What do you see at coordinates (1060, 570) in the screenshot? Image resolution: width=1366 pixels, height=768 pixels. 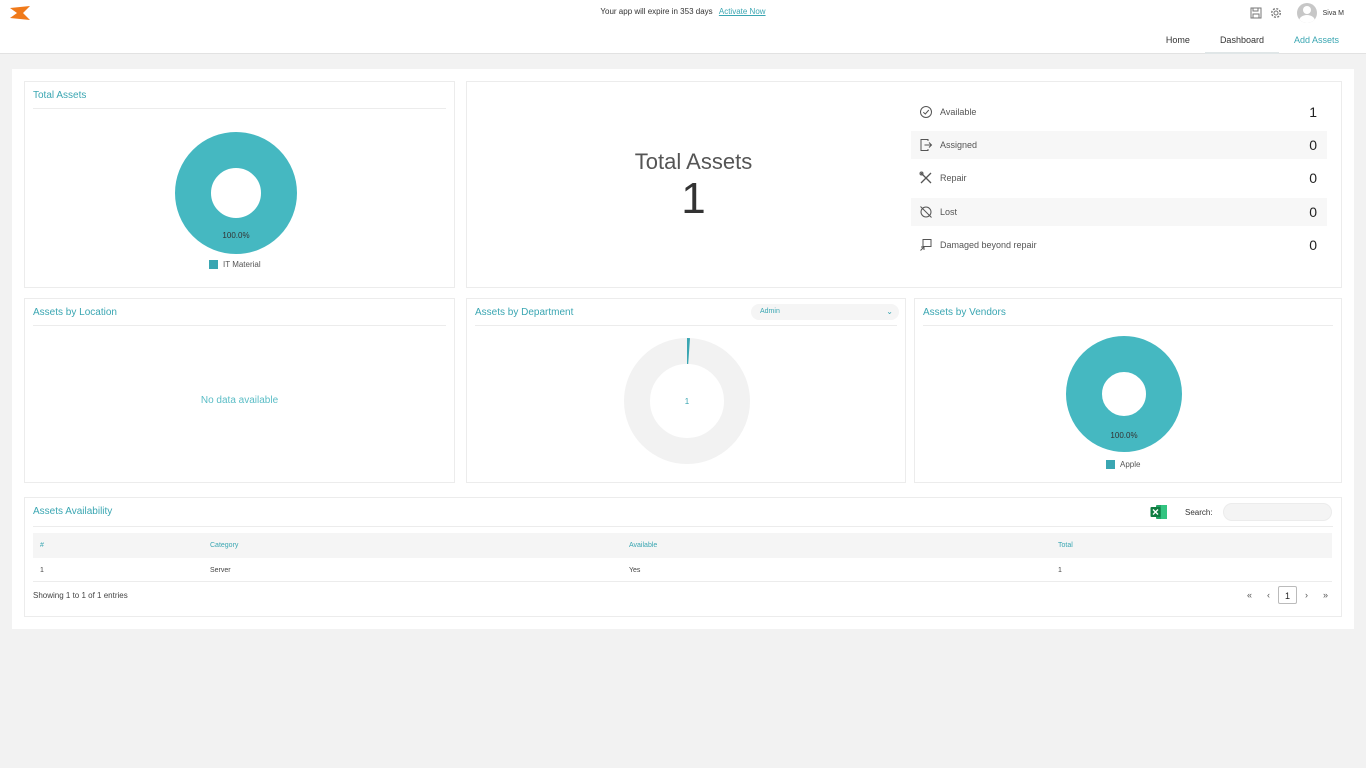 I see `cell-total: 1` at bounding box center [1060, 570].